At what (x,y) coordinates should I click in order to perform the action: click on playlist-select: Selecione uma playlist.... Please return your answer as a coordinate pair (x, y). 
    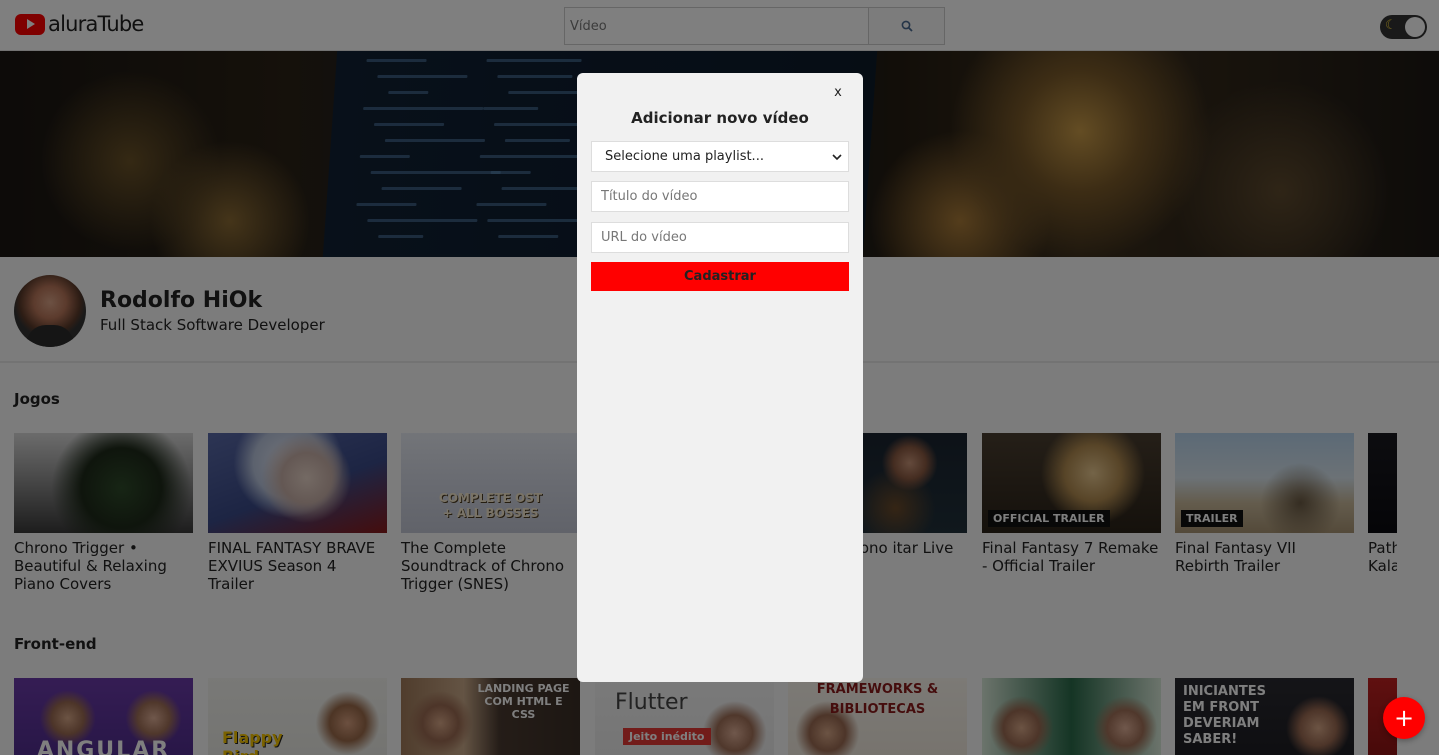
    Looking at the image, I should click on (720, 156).